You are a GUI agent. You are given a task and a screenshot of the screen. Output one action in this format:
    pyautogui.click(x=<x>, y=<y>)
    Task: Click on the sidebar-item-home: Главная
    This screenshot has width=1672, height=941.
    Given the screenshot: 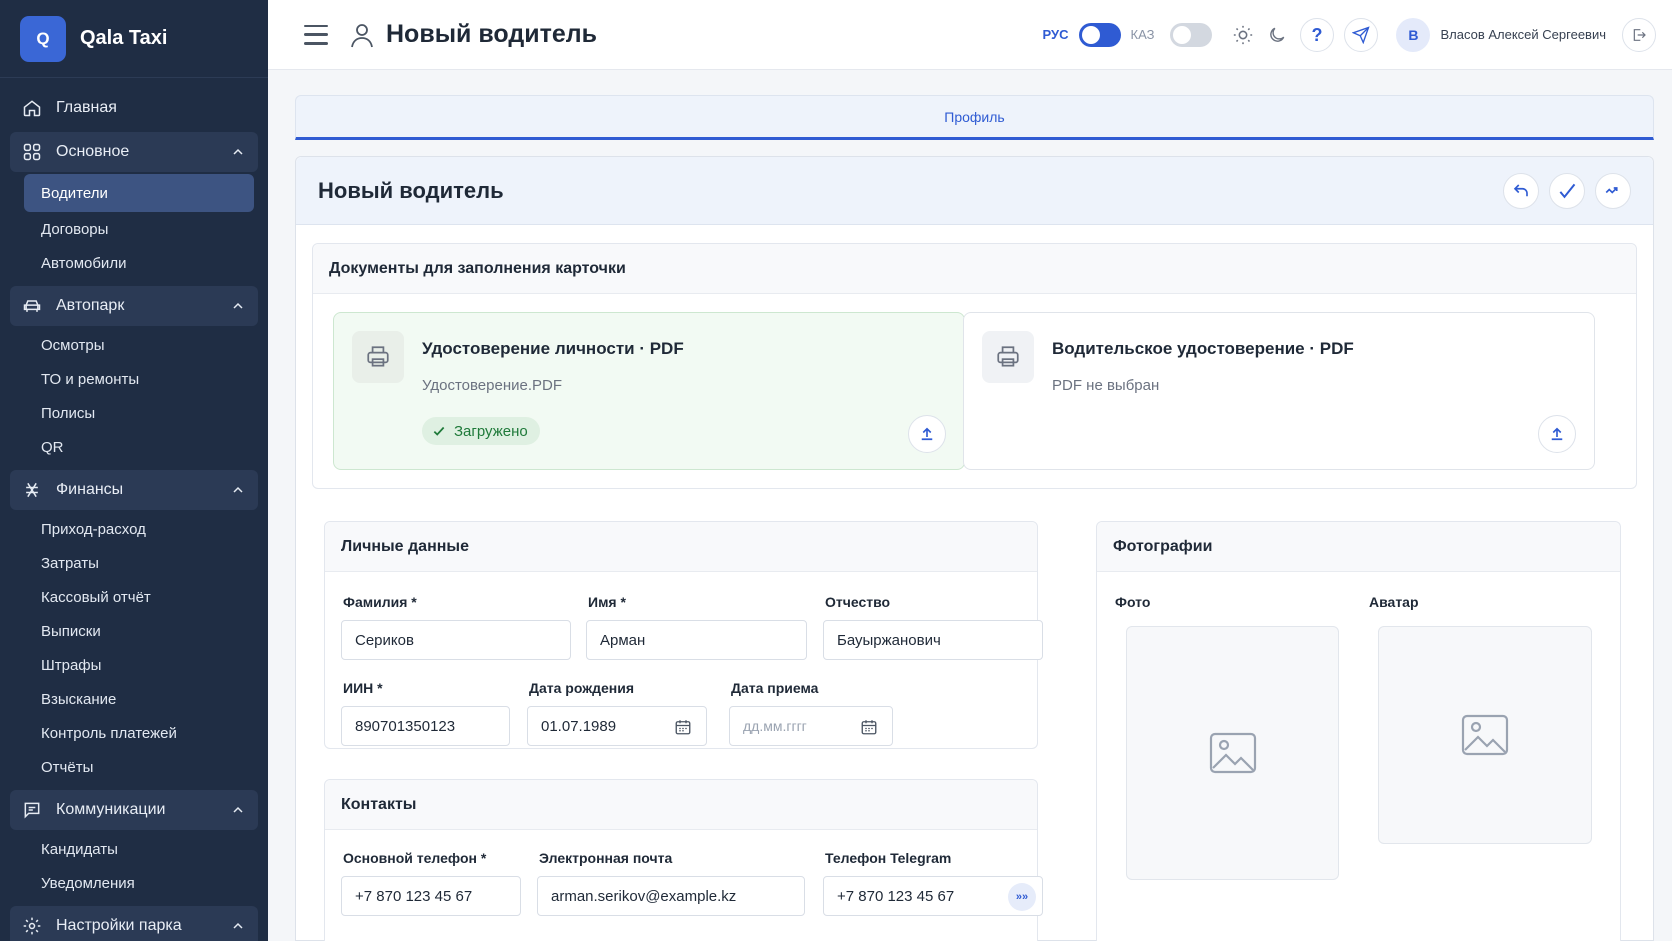 What is the action you would take?
    pyautogui.click(x=134, y=108)
    